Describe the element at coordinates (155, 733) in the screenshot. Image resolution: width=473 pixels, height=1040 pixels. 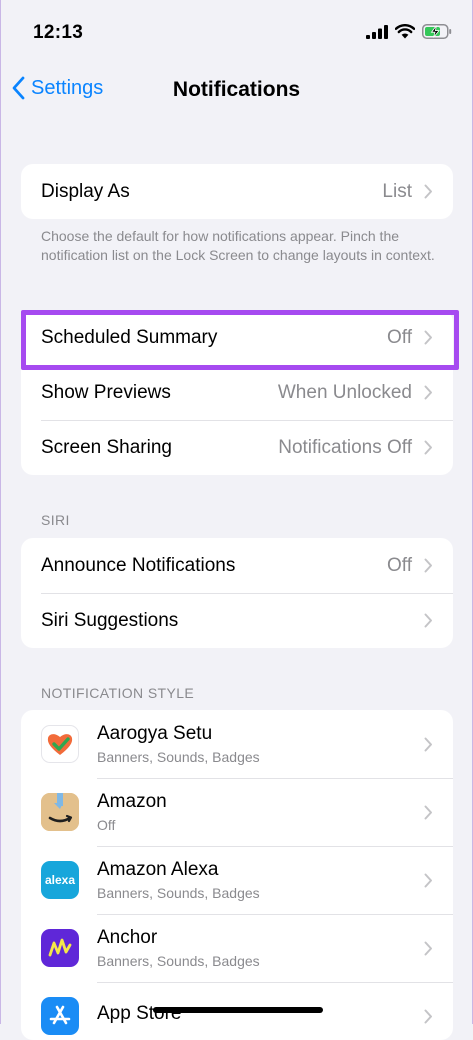
I see `app-name: Aarogya Setu` at that location.